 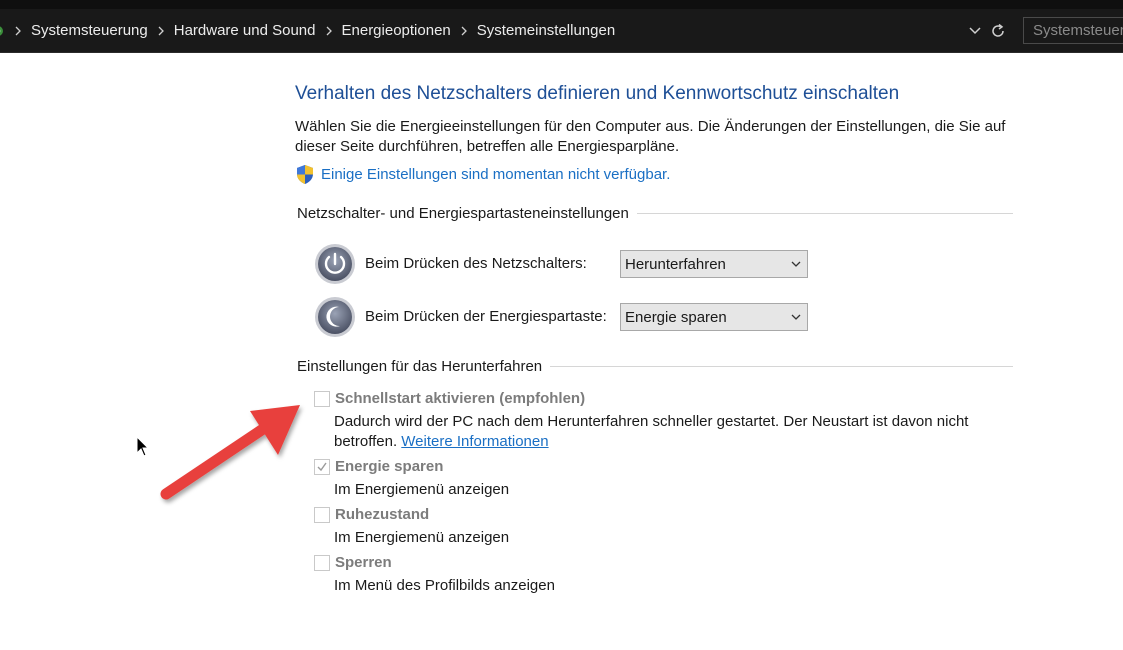 I want to click on description-text: betroffen., so click(x=366, y=441).